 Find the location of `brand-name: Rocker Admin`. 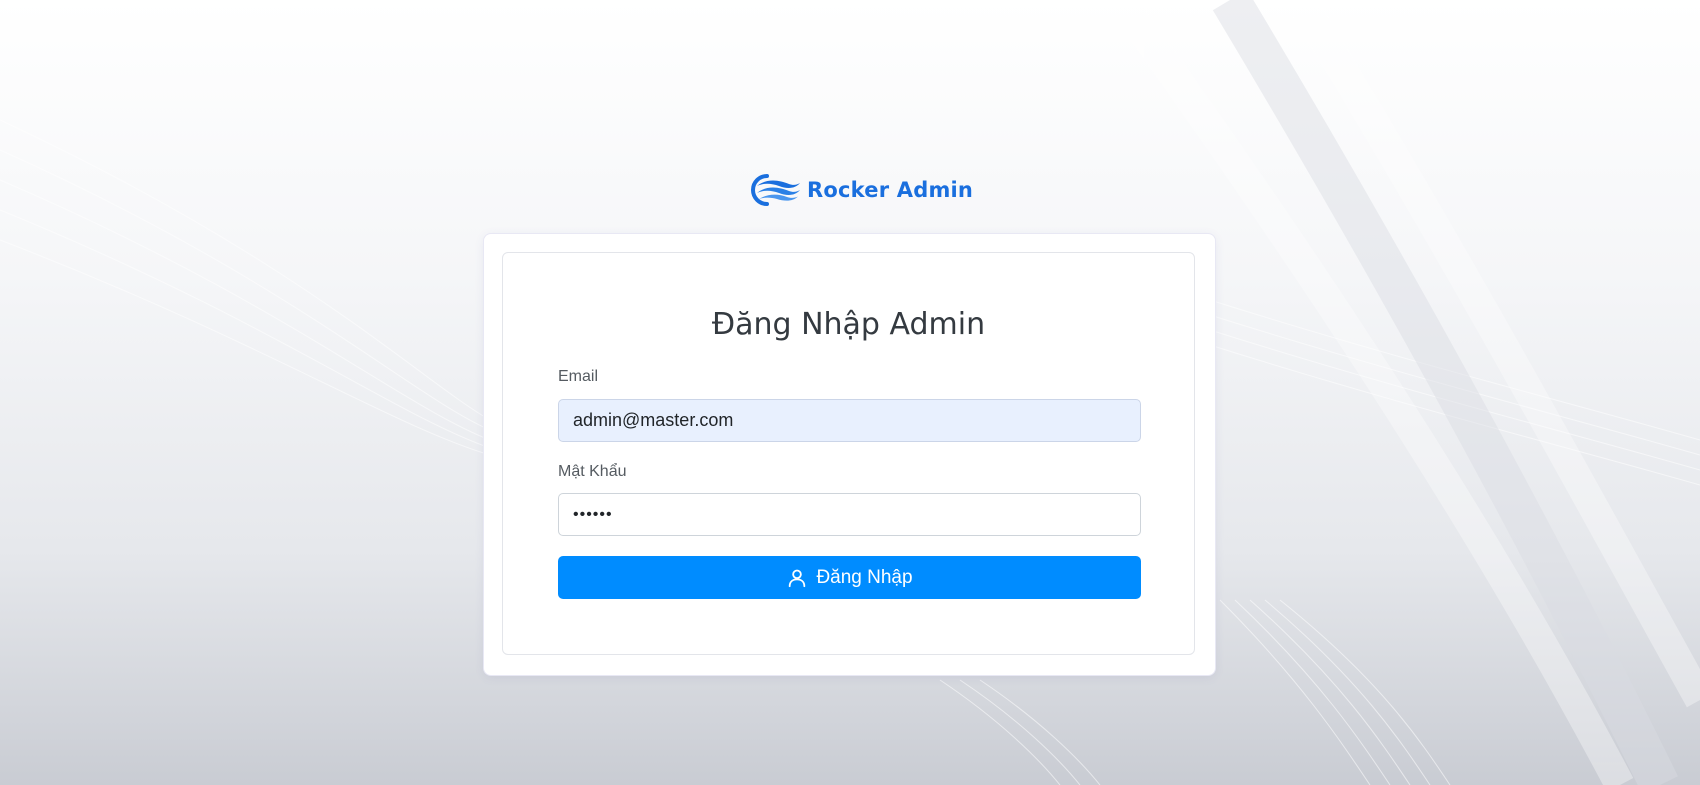

brand-name: Rocker Admin is located at coordinates (890, 190).